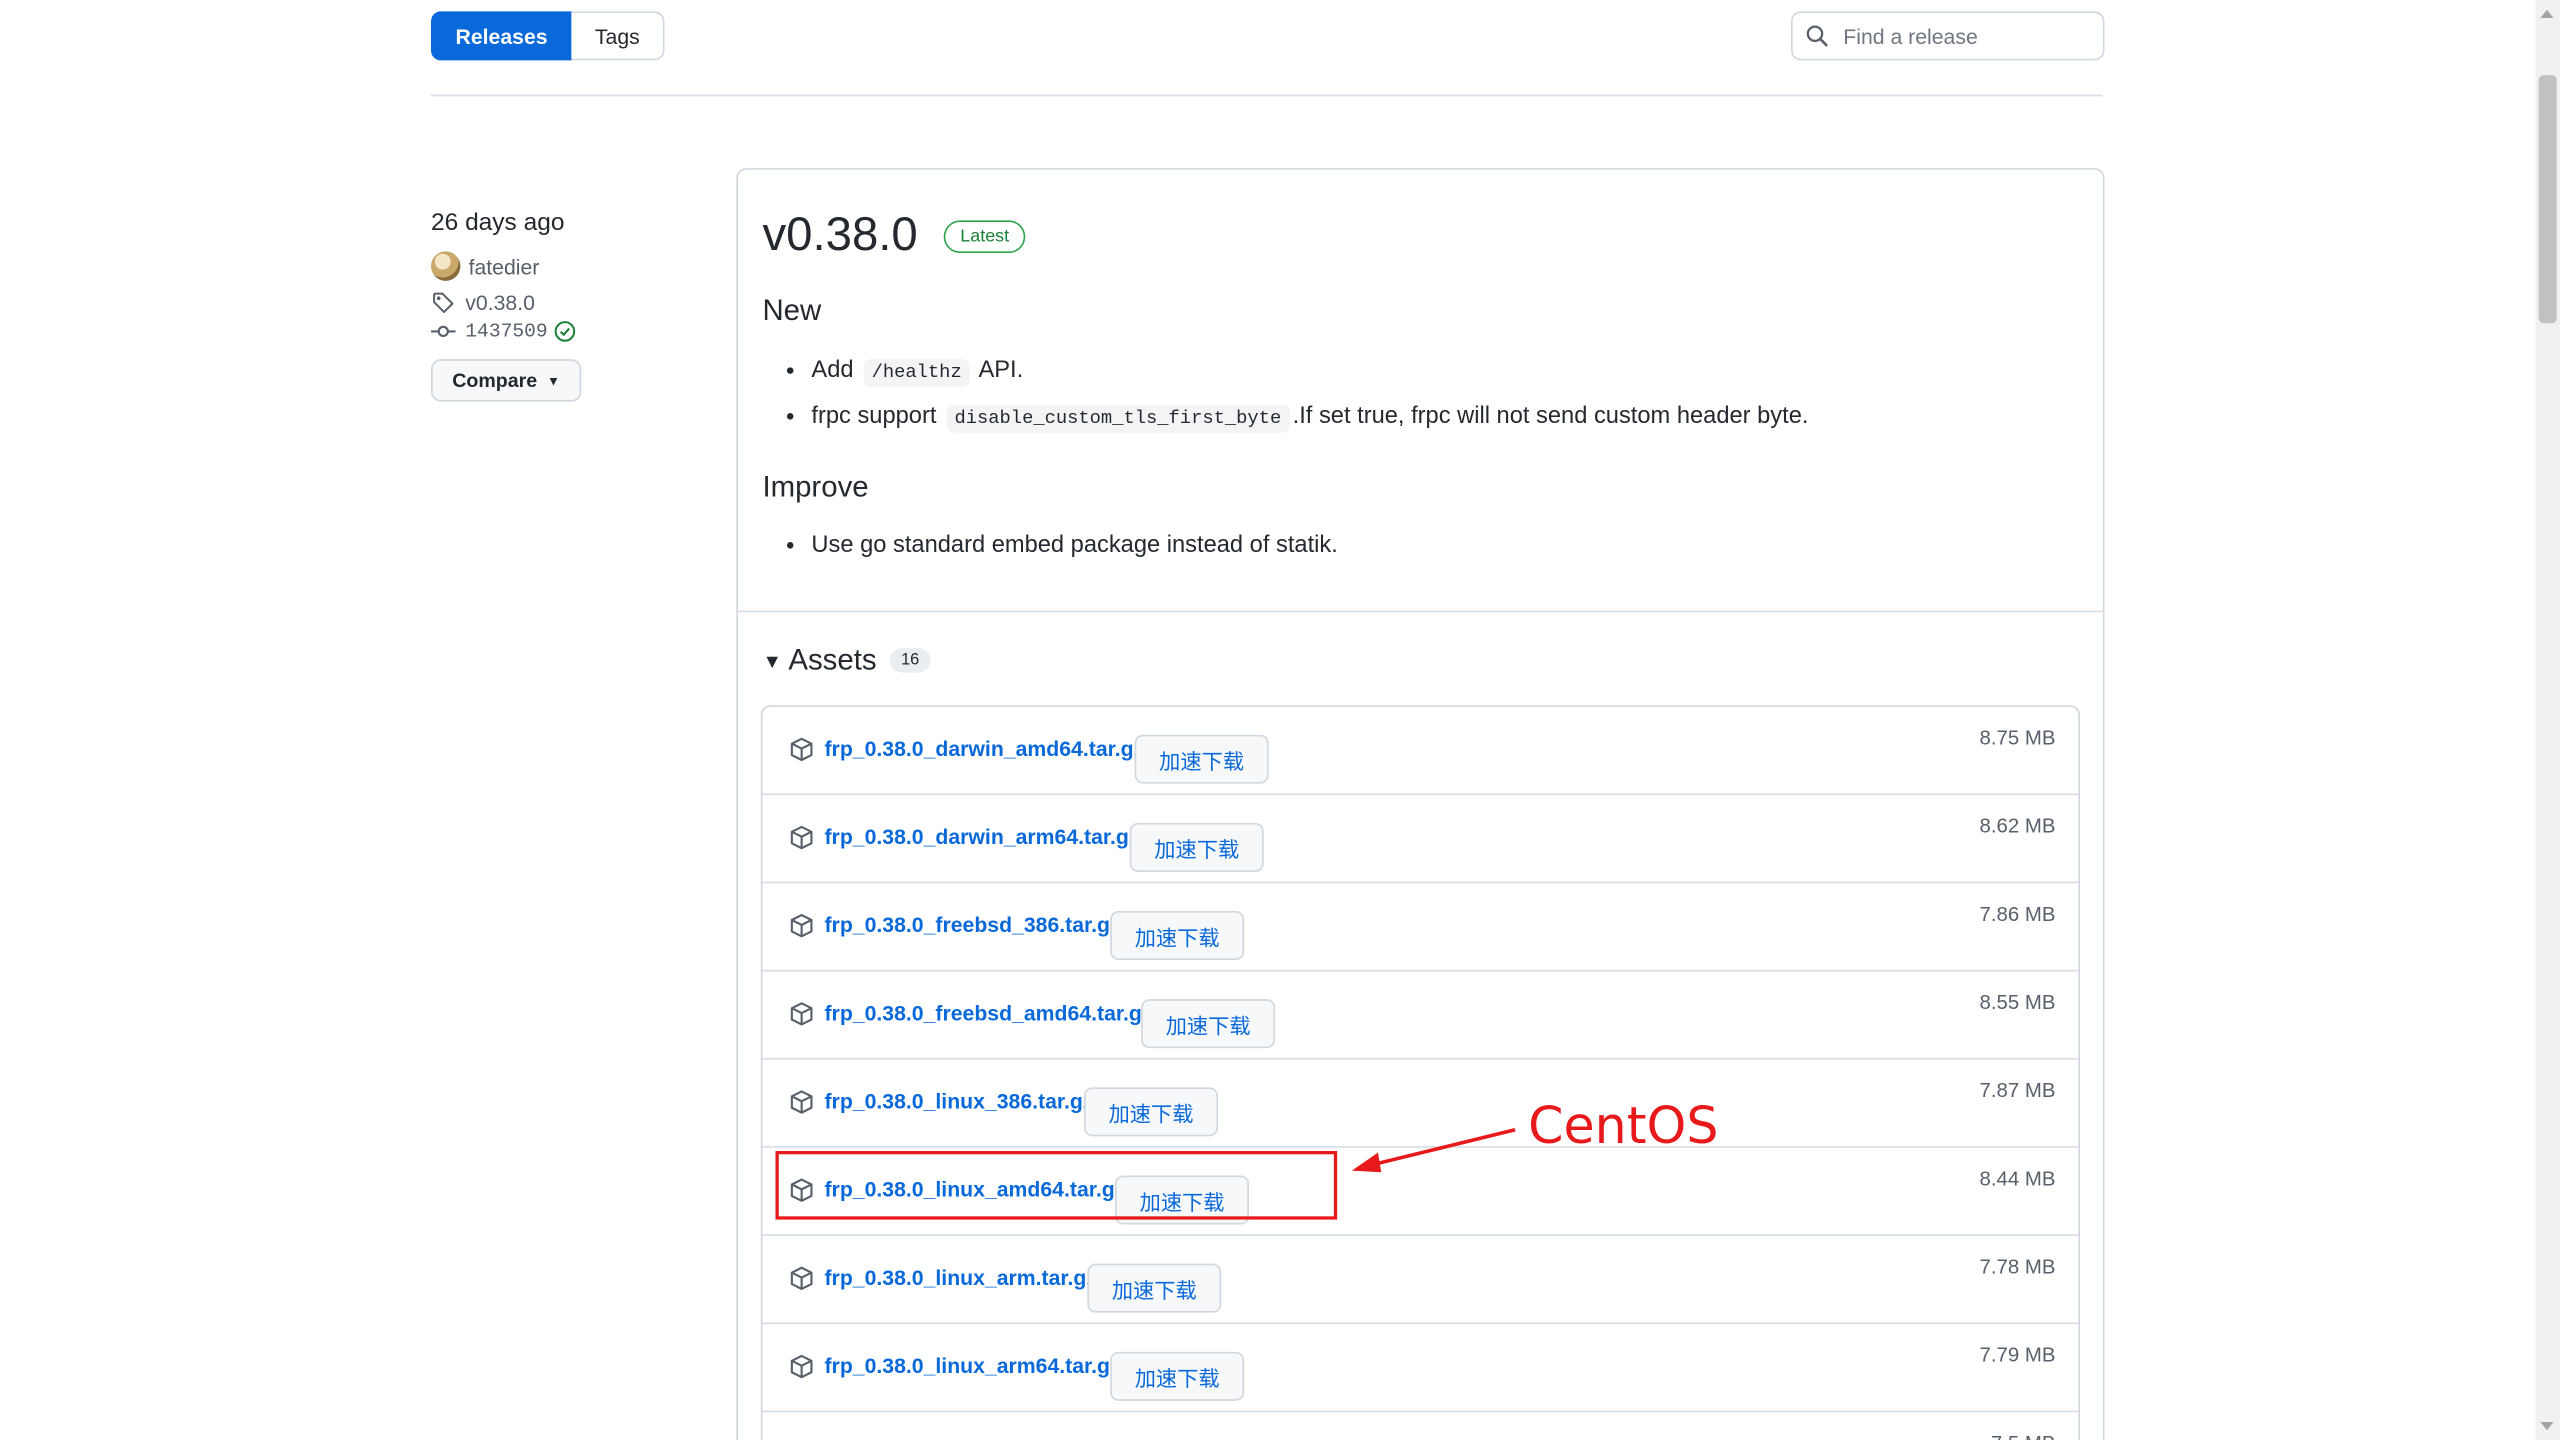 The height and width of the screenshot is (1440, 2560). Describe the element at coordinates (1420, 927) in the screenshot. I see `asset-row: frp_0.38.0_freebsd_386.tar.gz 加速下载 7.86 MB` at that location.